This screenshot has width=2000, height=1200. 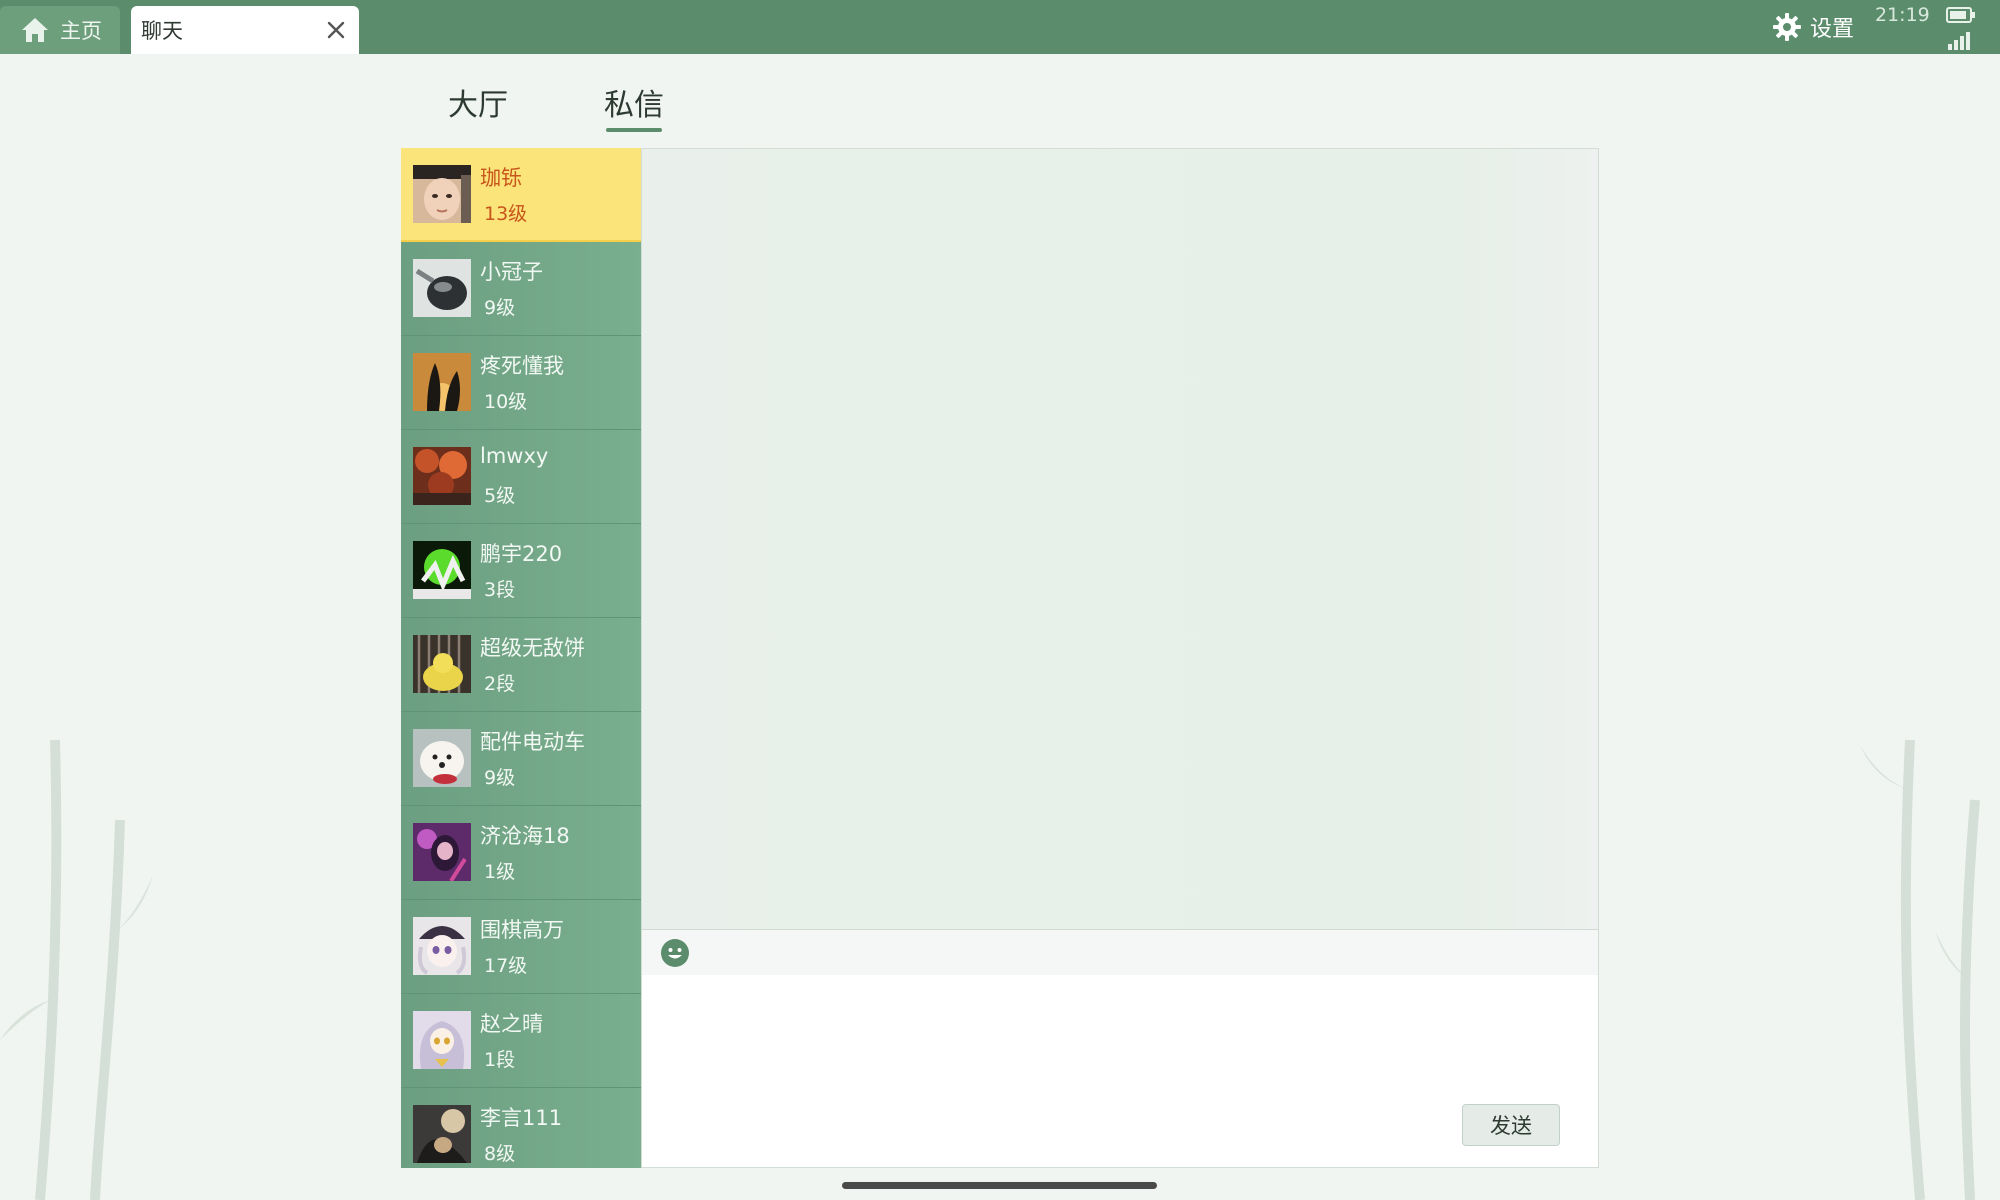 What do you see at coordinates (521, 853) in the screenshot?
I see `friend-item: 济沧海18 1级` at bounding box center [521, 853].